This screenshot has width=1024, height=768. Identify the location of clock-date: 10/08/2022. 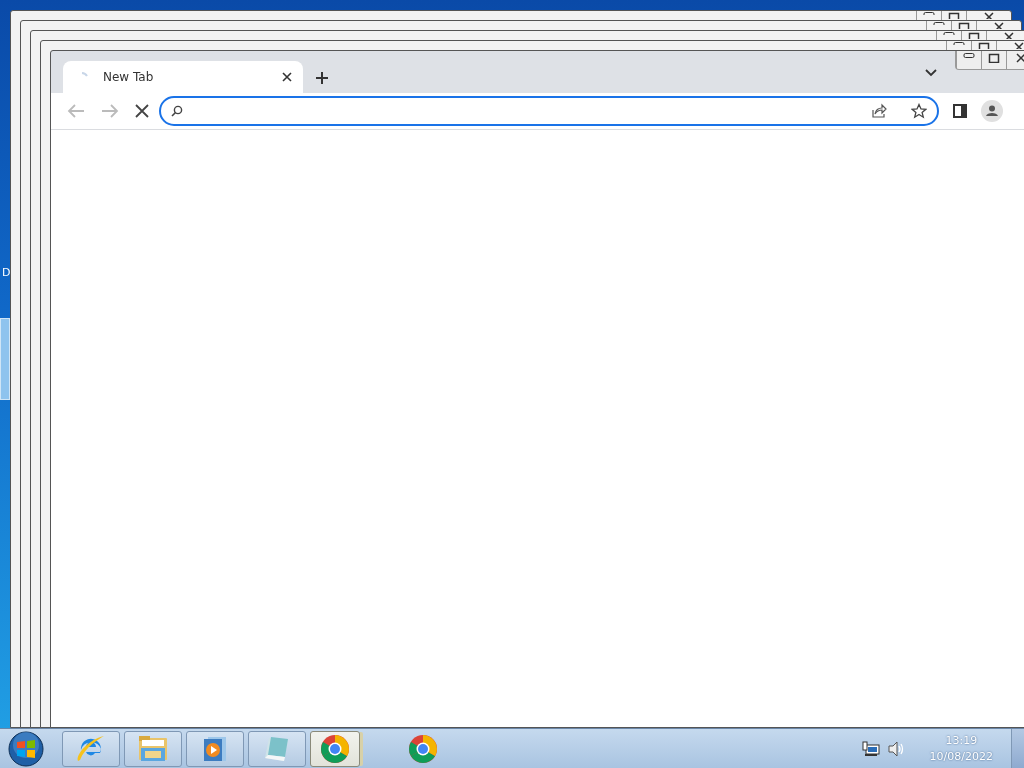
(961, 756).